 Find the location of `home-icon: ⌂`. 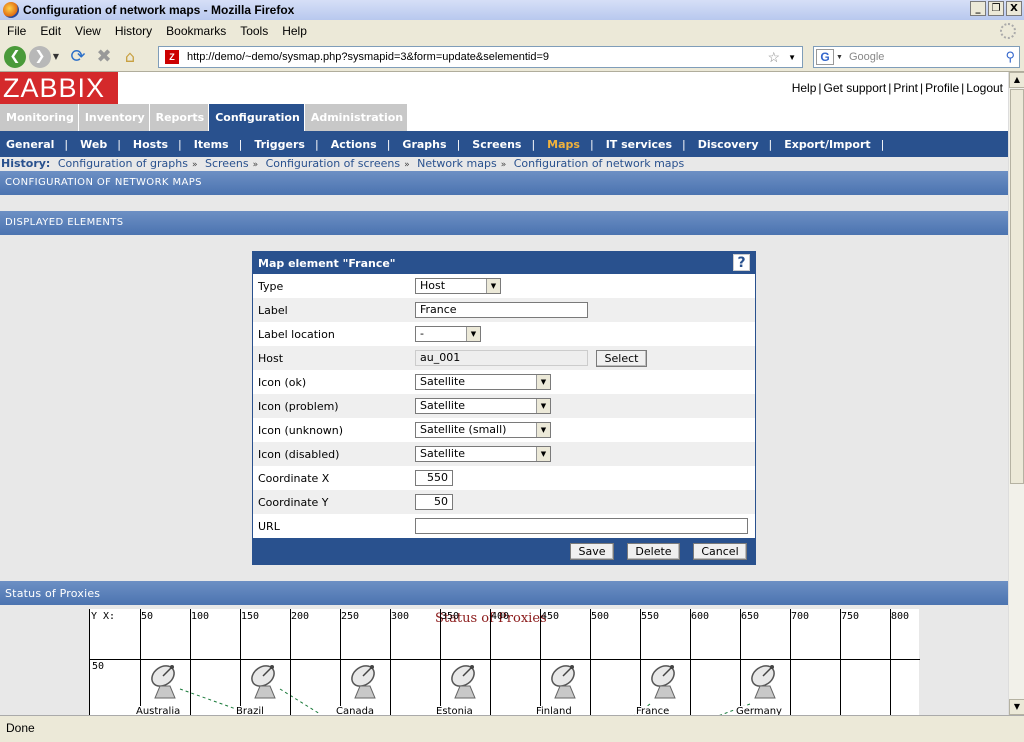

home-icon: ⌂ is located at coordinates (130, 56).